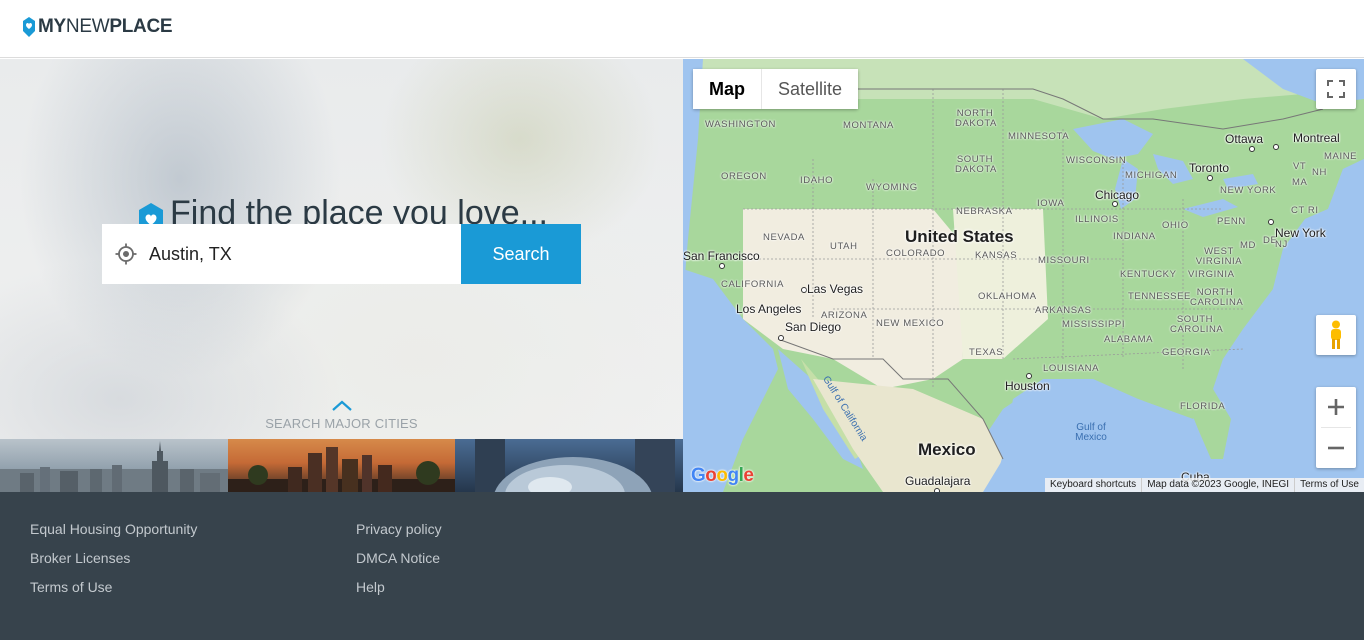 The width and height of the screenshot is (1364, 640). I want to click on city-tile-chicago, so click(569, 465).